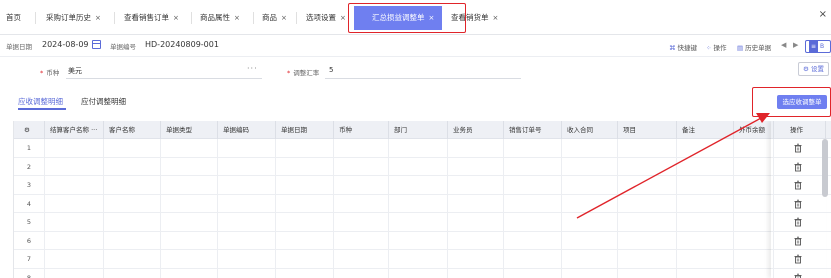  What do you see at coordinates (29, 259) in the screenshot?
I see `row-number: 7` at bounding box center [29, 259].